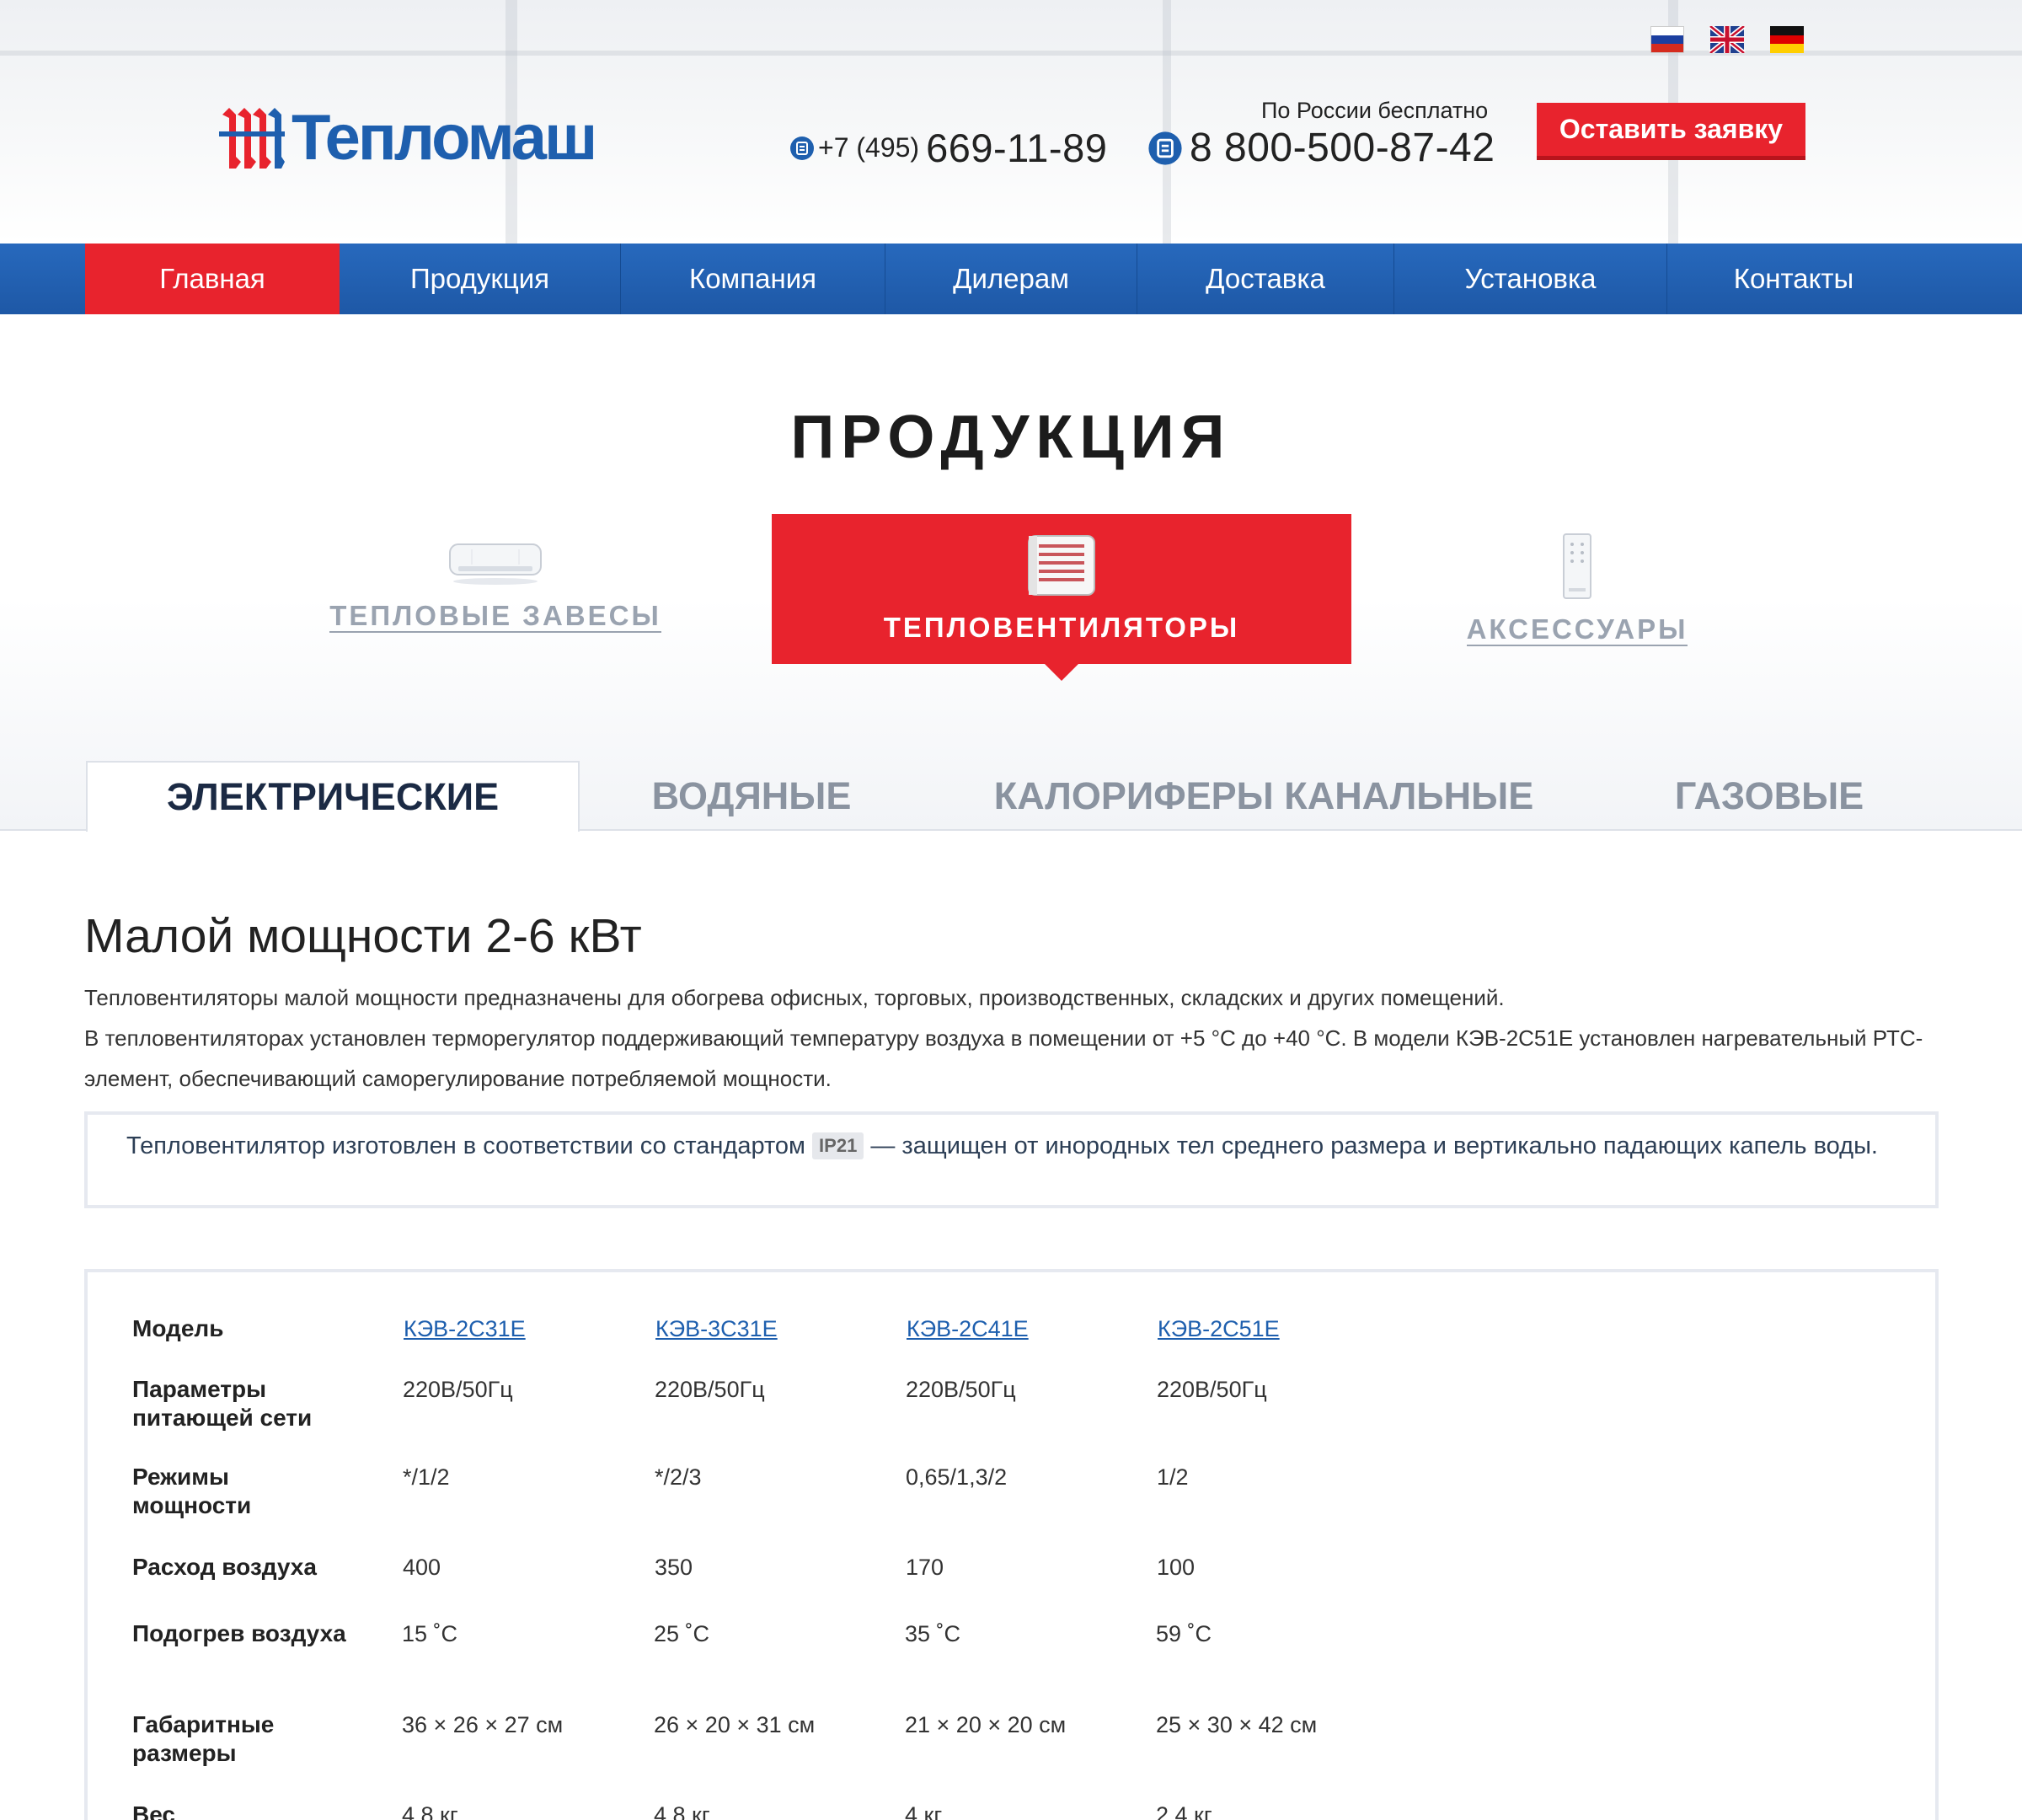 The height and width of the screenshot is (1820, 2022). Describe the element at coordinates (1061, 597) in the screenshot. I see `category-heat-fans: ТЕПЛОВЕНТИЛЯТОРЫ` at that location.